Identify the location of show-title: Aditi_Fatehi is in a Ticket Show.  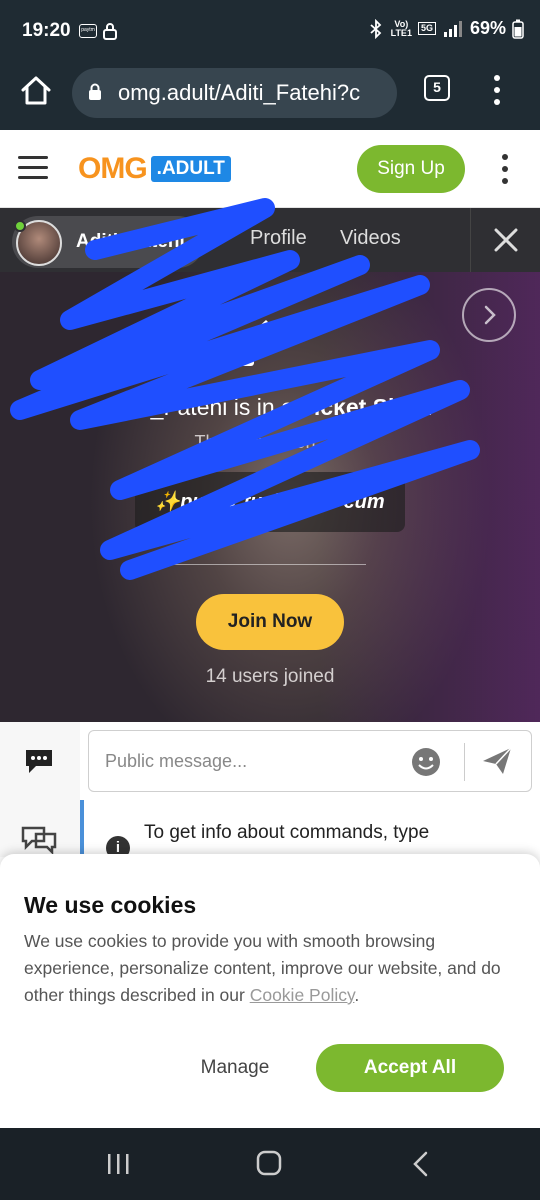
(270, 407).